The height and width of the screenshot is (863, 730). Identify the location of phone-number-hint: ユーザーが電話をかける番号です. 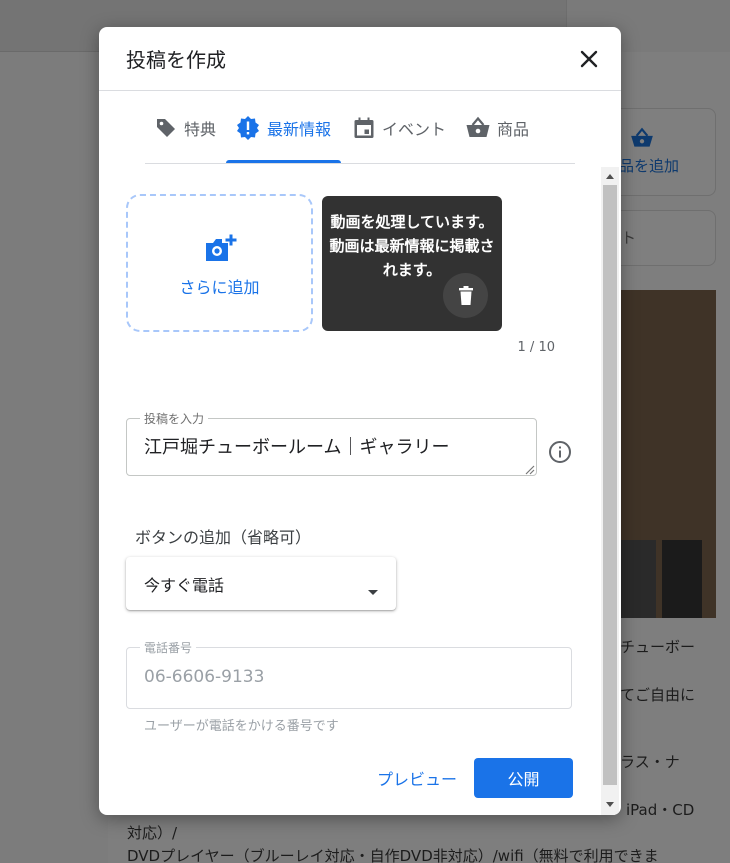
(241, 726).